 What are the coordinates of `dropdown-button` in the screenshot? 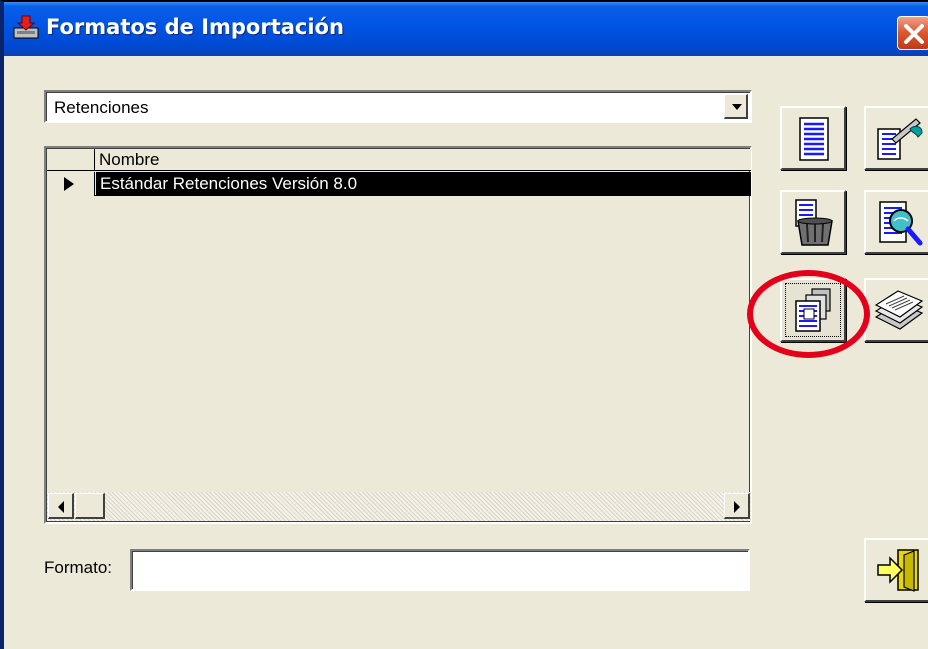 It's located at (736, 106).